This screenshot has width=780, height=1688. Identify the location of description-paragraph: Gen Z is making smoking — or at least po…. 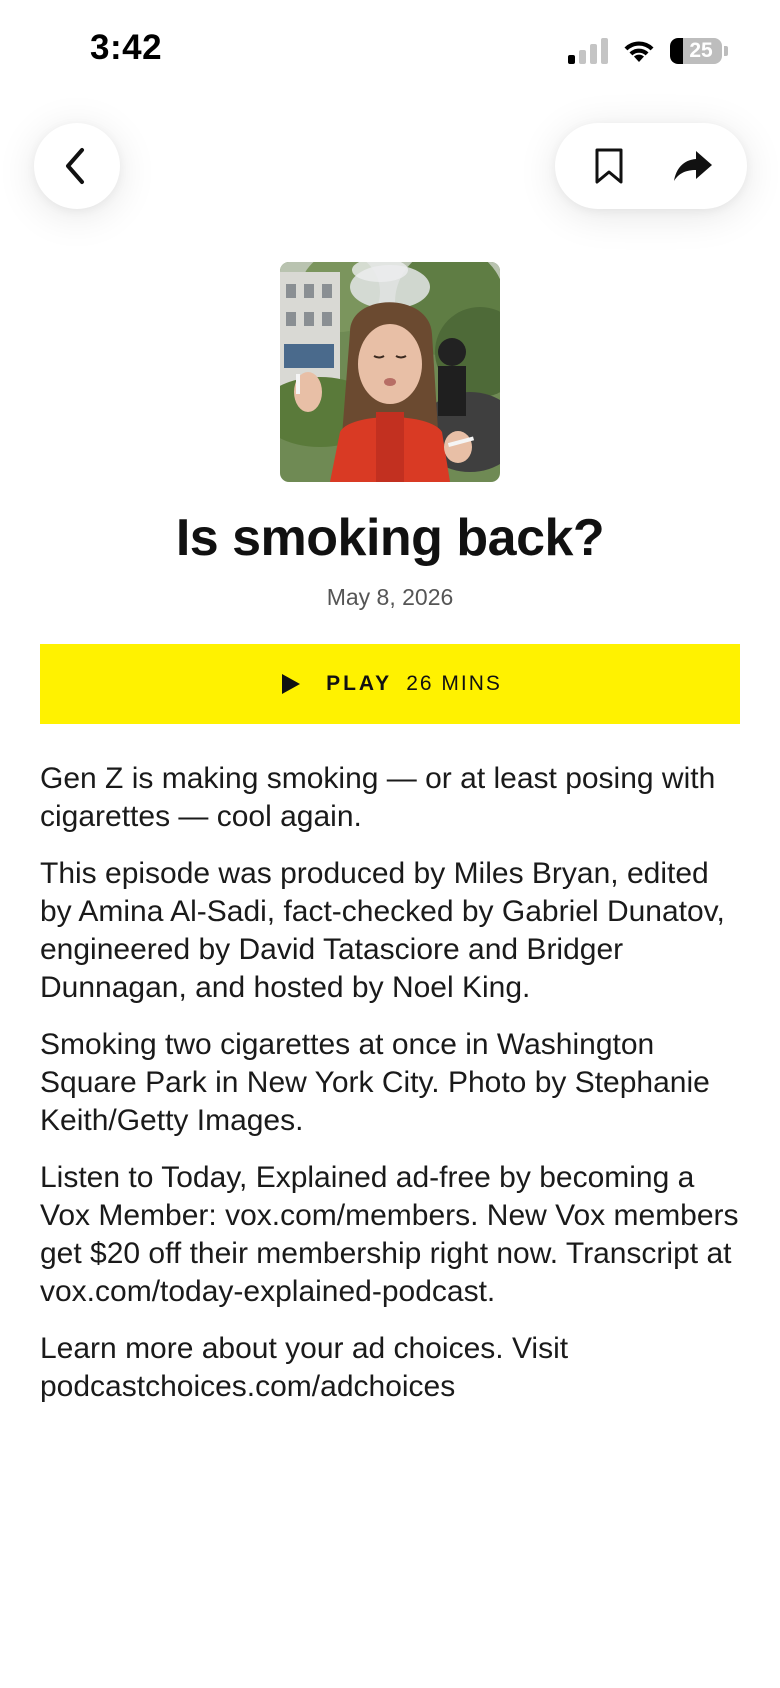
(378, 797).